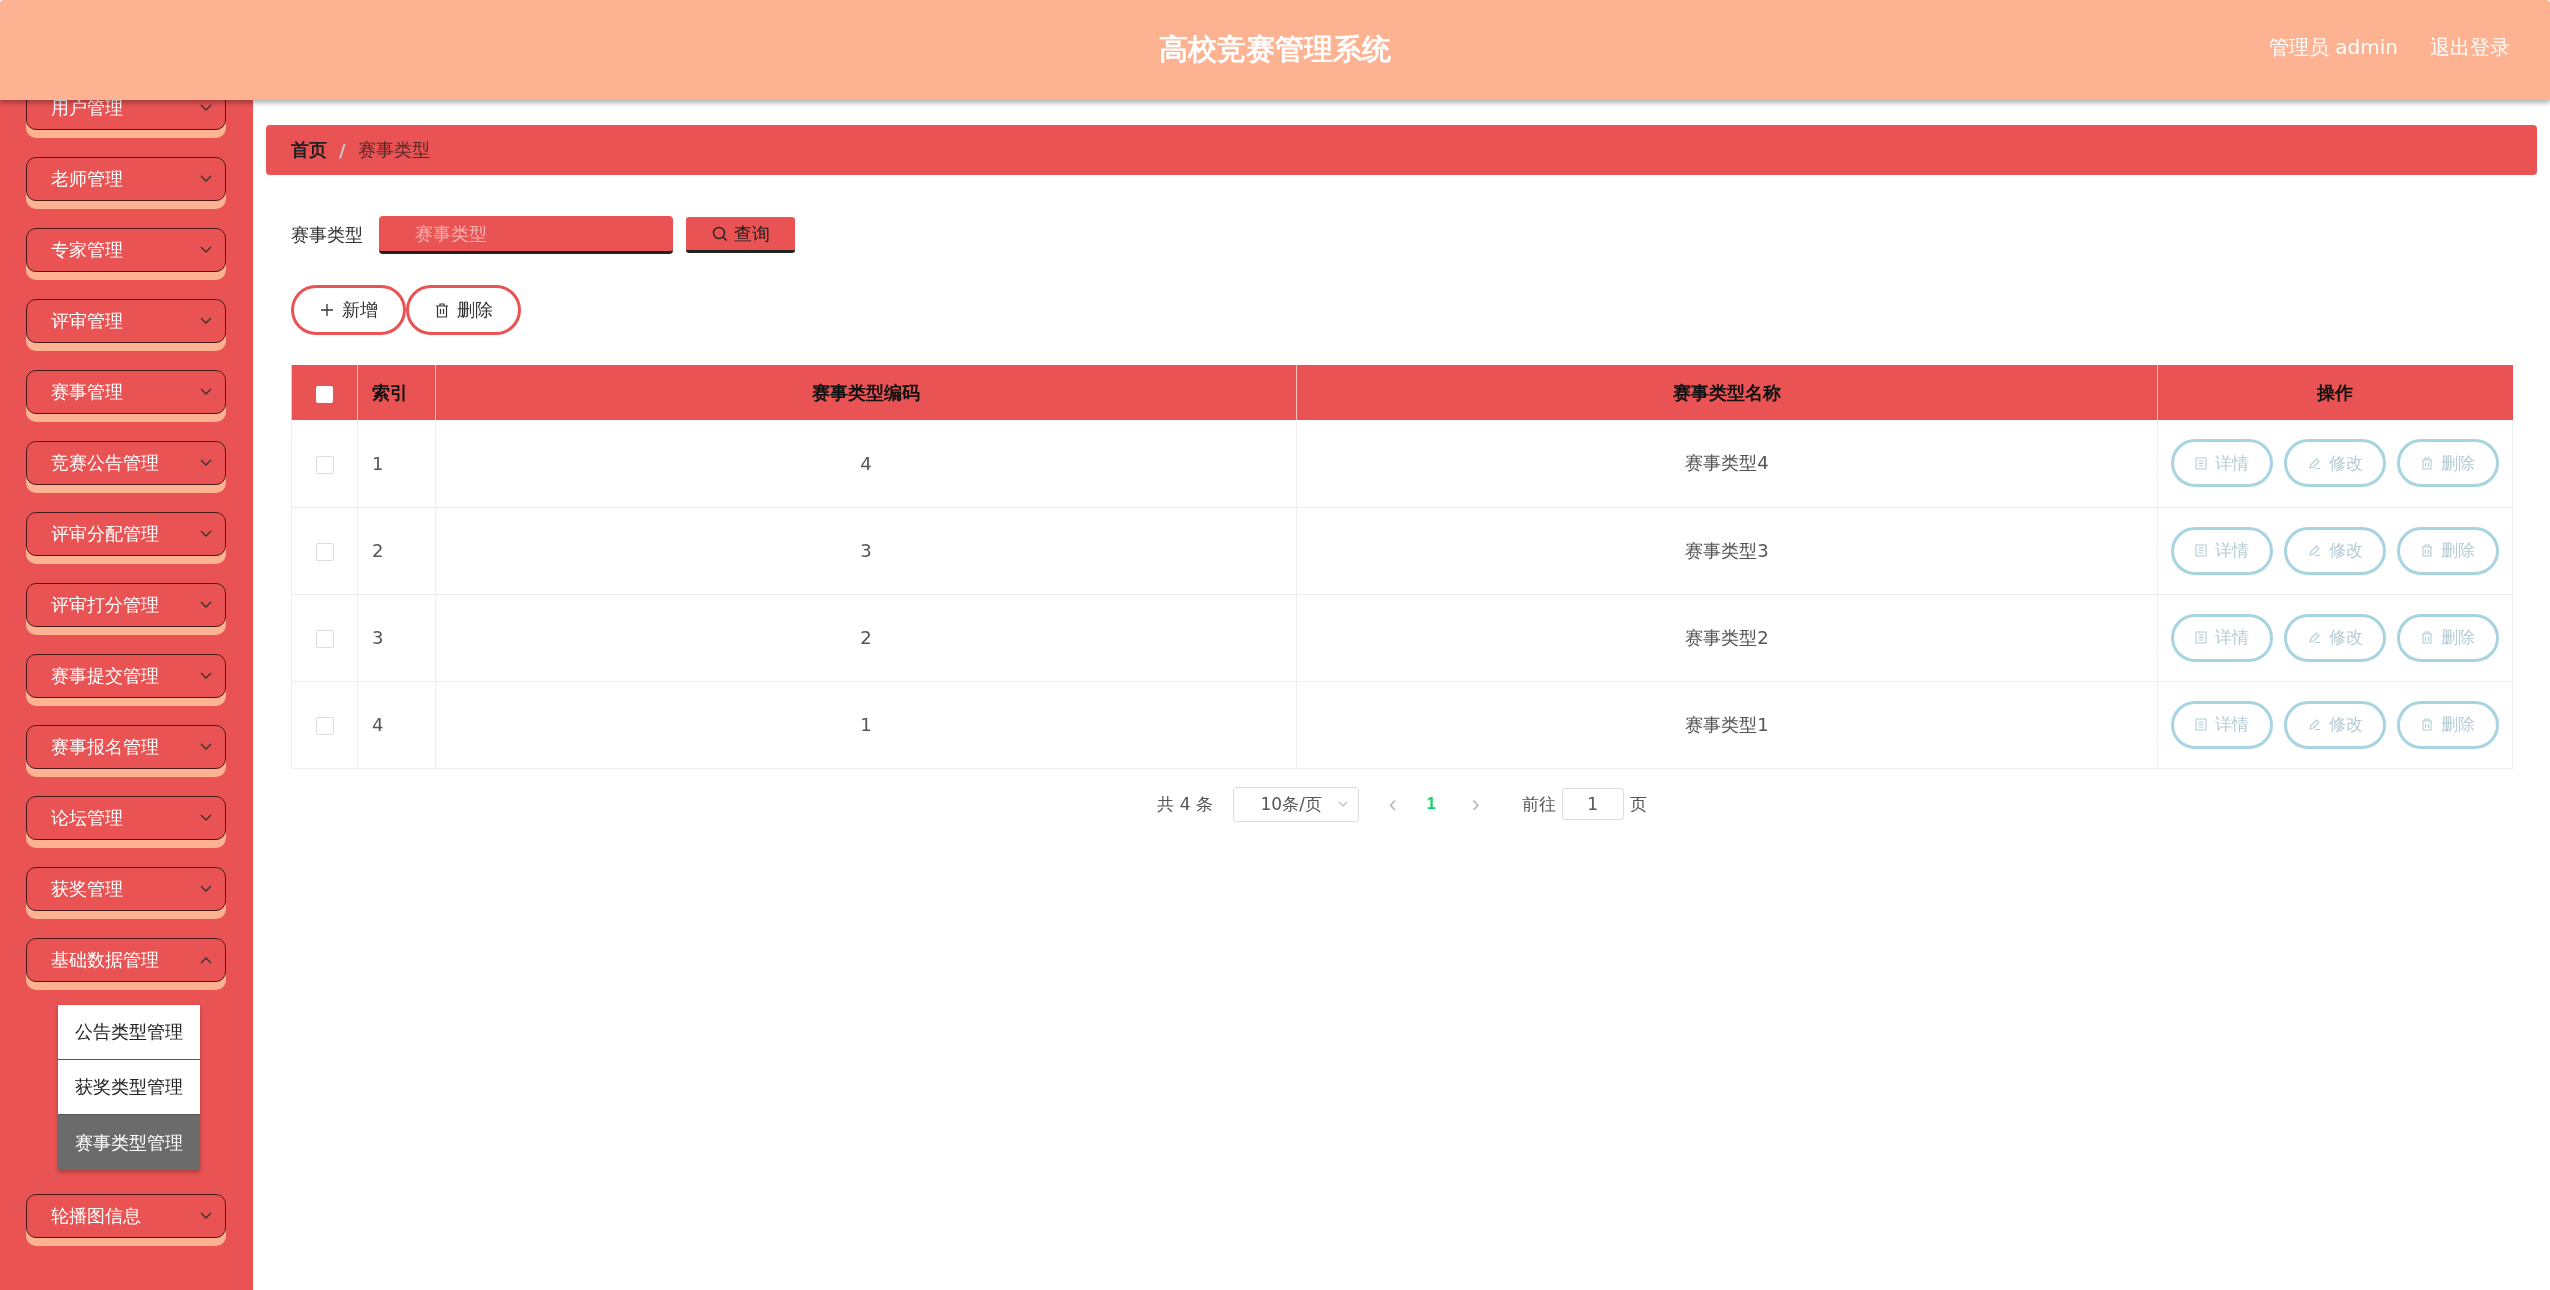 The width and height of the screenshot is (2550, 1290). Describe the element at coordinates (393, 150) in the screenshot. I see `breadcrumb-current: 赛事类型` at that location.